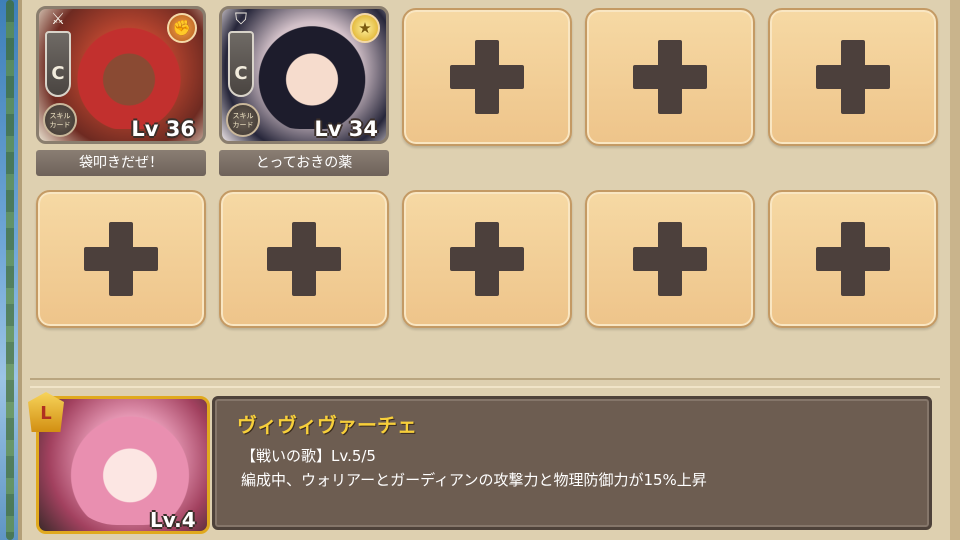 Image resolution: width=960 pixels, height=540 pixels. What do you see at coordinates (121, 75) in the screenshot?
I see `party-member-card-1: ⚔ C ✊ スキル カード Lv 36` at bounding box center [121, 75].